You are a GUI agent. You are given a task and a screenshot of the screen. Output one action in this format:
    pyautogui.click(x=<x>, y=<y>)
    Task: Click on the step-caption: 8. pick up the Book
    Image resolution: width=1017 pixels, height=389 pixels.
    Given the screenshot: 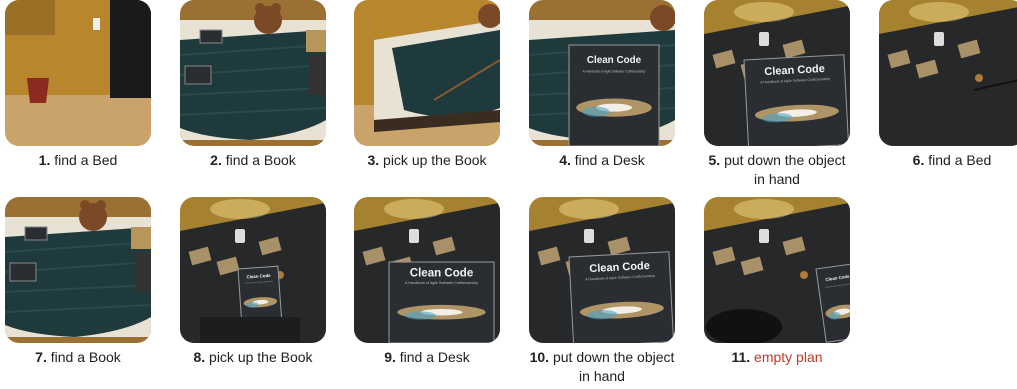 What is the action you would take?
    pyautogui.click(x=253, y=357)
    